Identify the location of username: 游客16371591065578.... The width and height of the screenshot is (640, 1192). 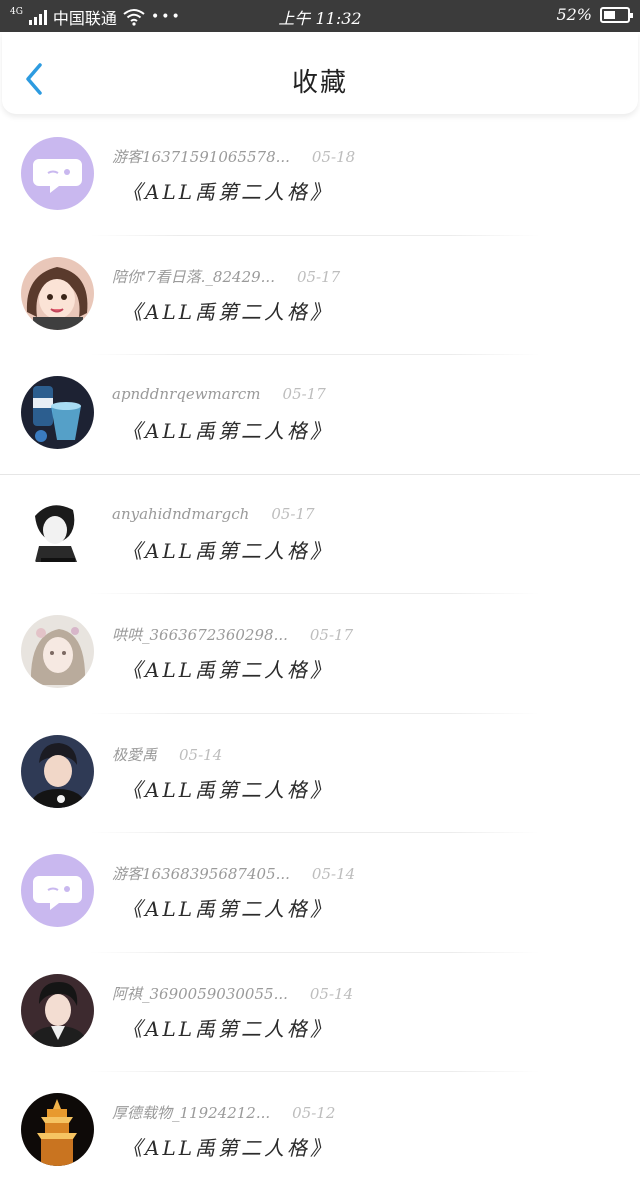
(201, 157).